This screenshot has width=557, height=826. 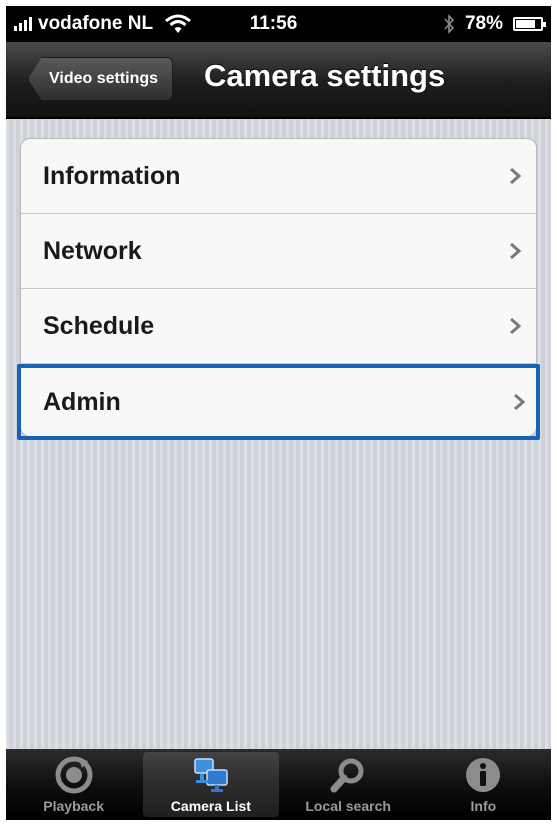 I want to click on tab-bar: Playback Camera List Local search Info, so click(x=278, y=784).